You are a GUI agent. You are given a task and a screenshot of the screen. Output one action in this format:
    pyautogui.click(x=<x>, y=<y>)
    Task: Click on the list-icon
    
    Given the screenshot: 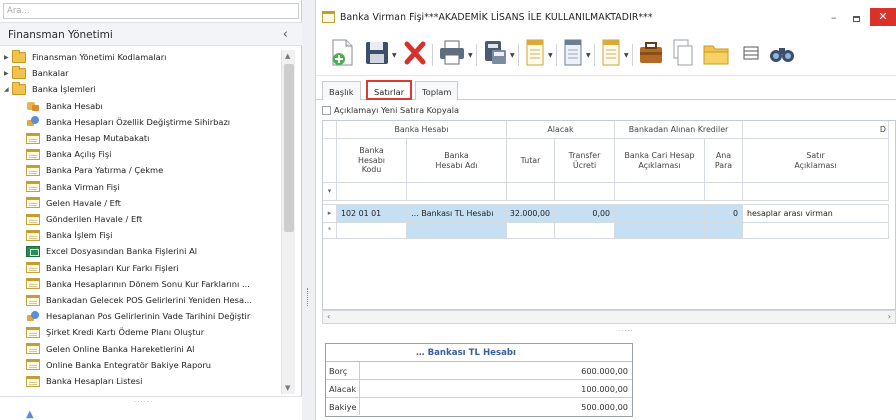 What is the action you would take?
    pyautogui.click(x=573, y=52)
    